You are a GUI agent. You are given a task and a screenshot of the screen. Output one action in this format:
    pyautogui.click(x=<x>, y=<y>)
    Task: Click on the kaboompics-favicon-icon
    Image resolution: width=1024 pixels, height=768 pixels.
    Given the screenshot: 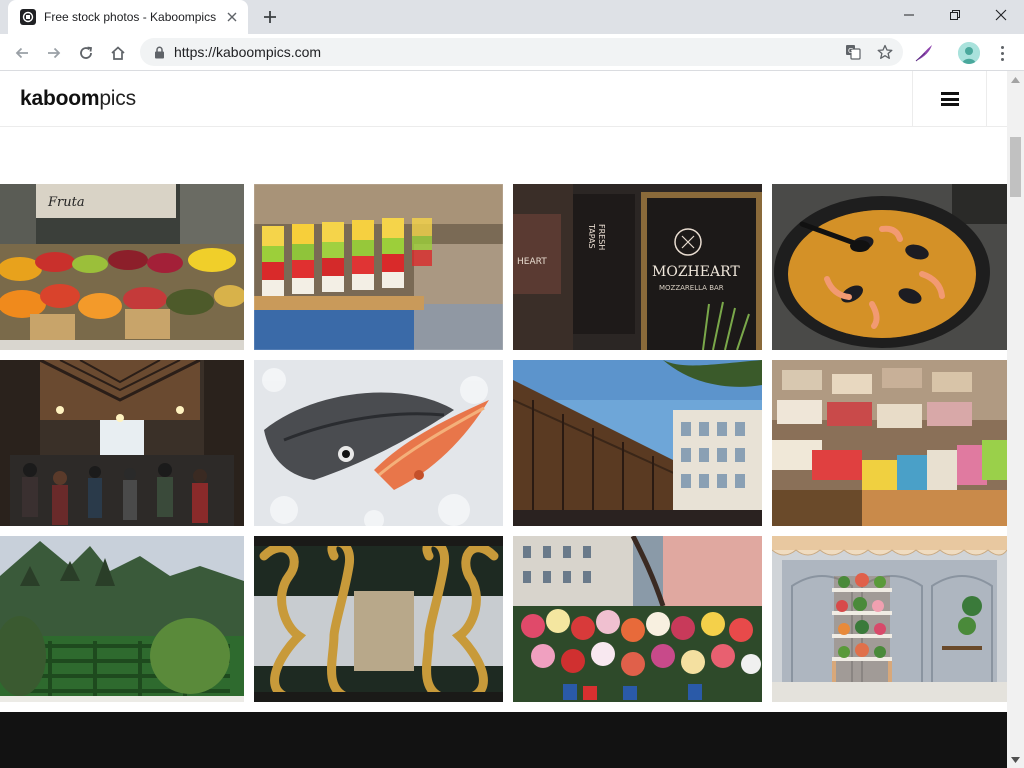 What is the action you would take?
    pyautogui.click(x=28, y=17)
    